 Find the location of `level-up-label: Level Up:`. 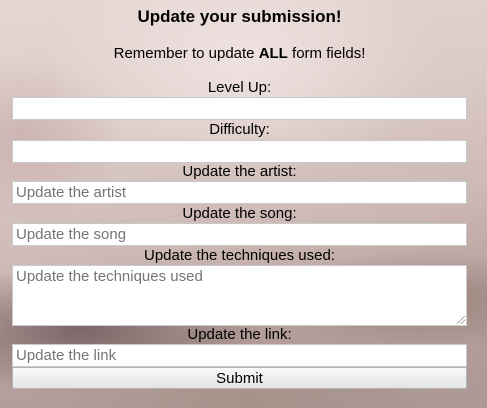

level-up-label: Level Up: is located at coordinates (239, 87).